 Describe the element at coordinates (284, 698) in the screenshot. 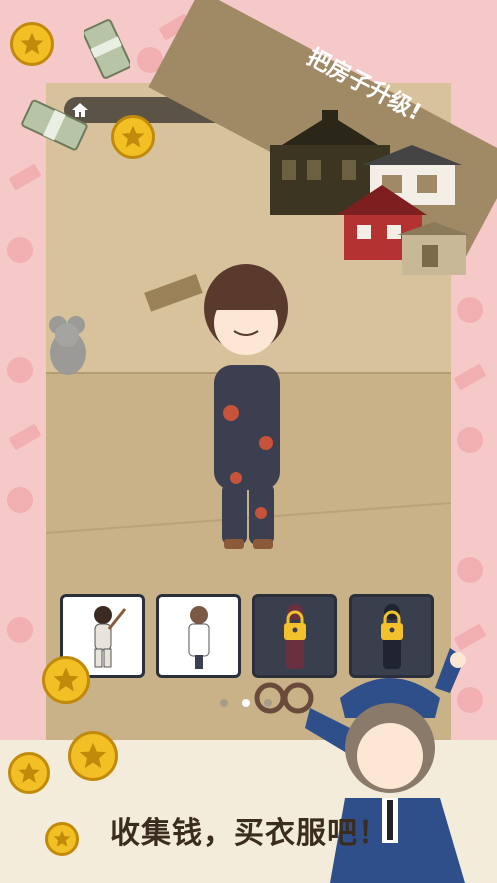

I see `handcuffs-icon` at that location.